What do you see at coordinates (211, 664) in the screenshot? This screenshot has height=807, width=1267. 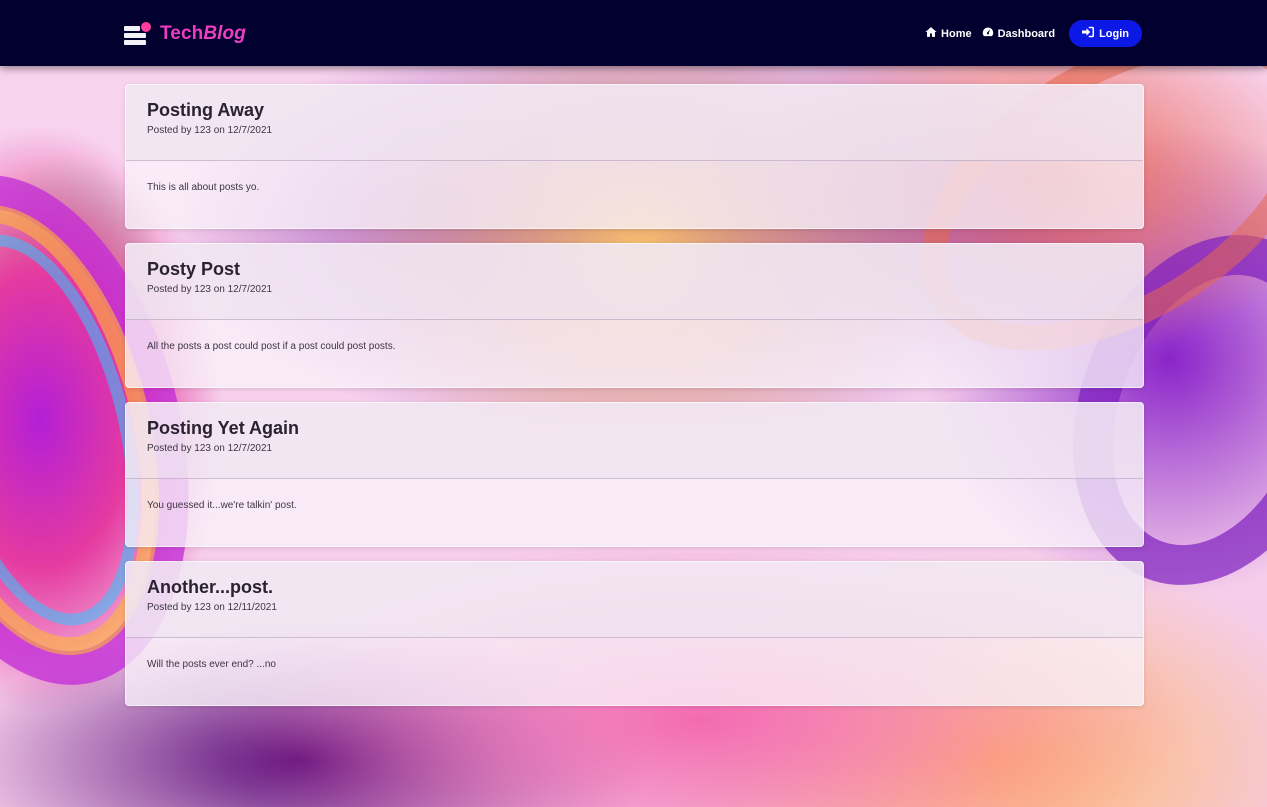 I see `post-body: Will the posts ever end? ...no` at bounding box center [211, 664].